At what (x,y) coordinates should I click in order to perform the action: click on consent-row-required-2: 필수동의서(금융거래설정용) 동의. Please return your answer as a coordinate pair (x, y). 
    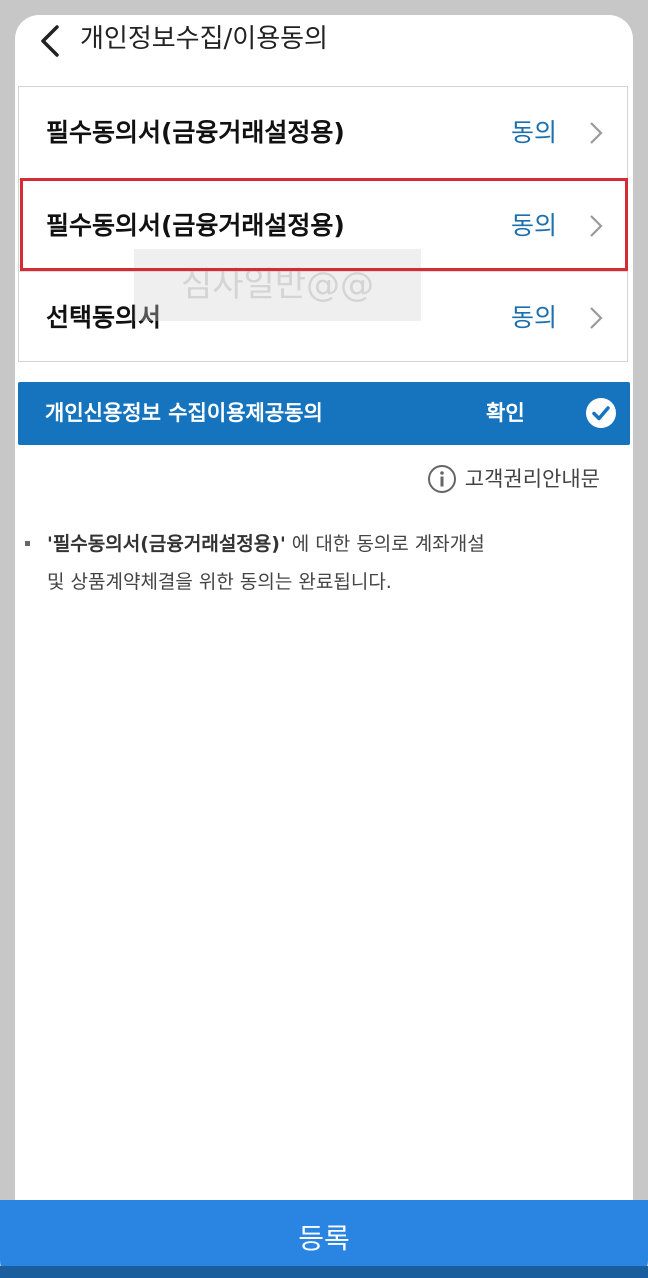
    Looking at the image, I should click on (323, 225).